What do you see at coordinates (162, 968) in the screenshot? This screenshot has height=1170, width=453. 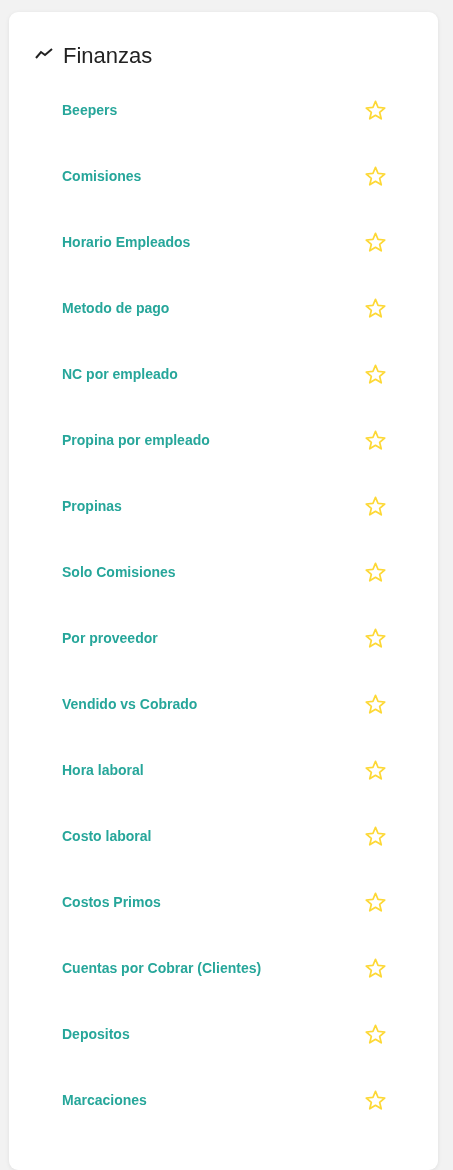 I see `report-link: Cuentas por Cobrar (Clientes)` at bounding box center [162, 968].